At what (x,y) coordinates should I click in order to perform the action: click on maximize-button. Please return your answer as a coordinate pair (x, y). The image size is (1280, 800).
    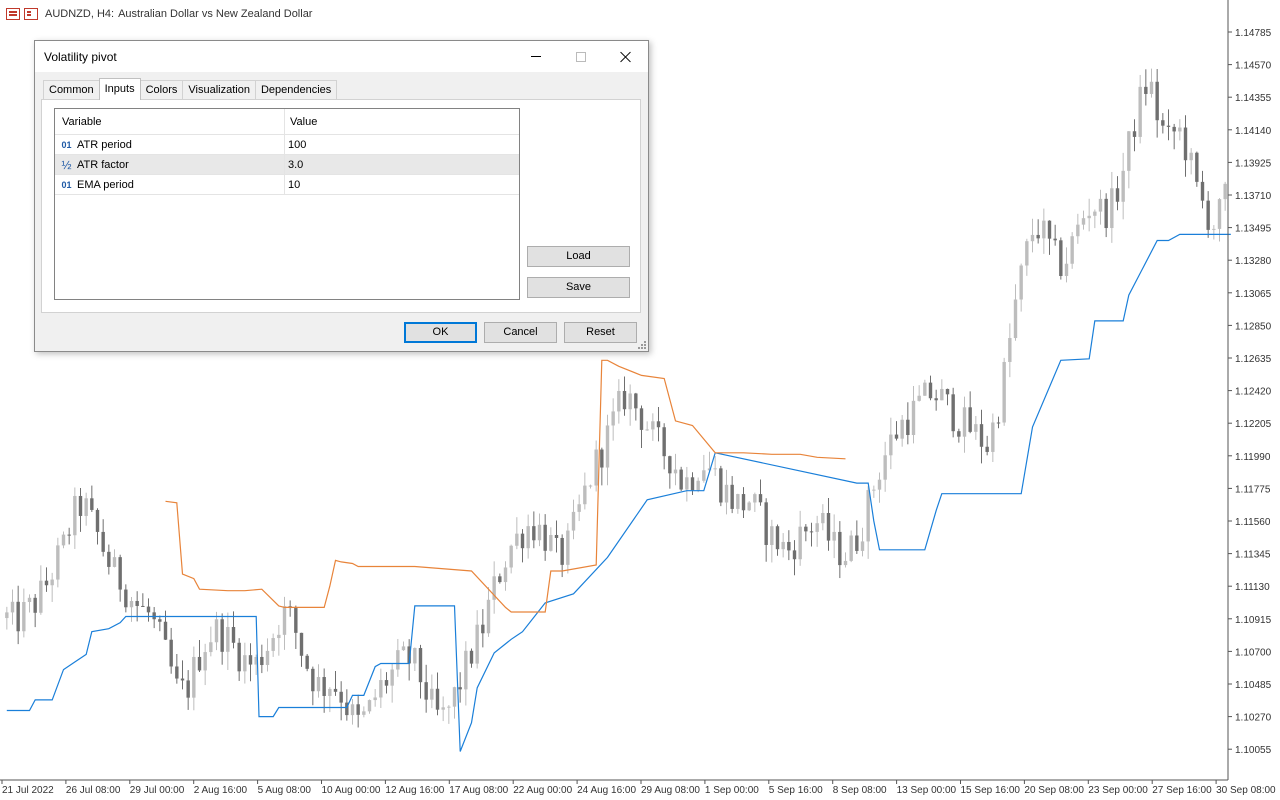
    Looking at the image, I should click on (581, 56).